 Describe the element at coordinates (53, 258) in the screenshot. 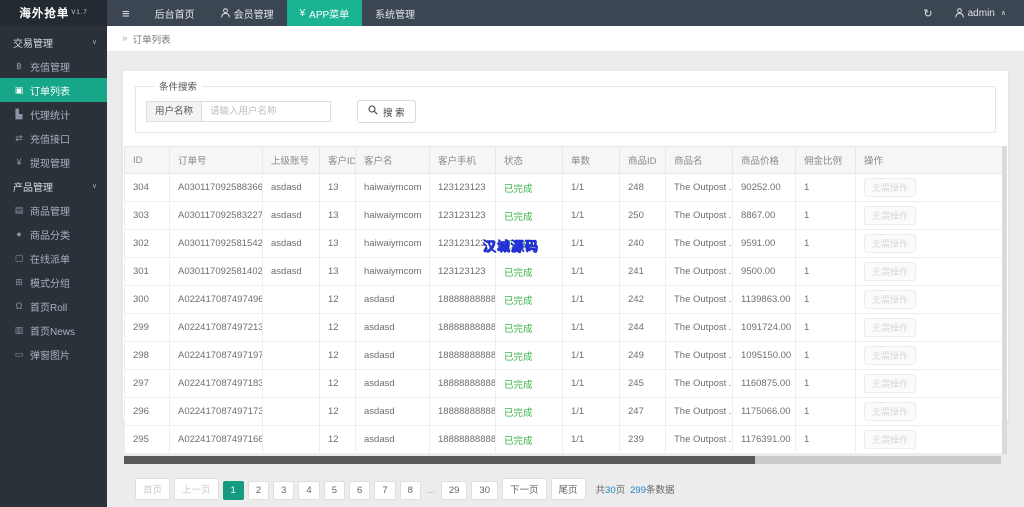

I see `sidebar-item-9: ▢ 在线派单` at that location.